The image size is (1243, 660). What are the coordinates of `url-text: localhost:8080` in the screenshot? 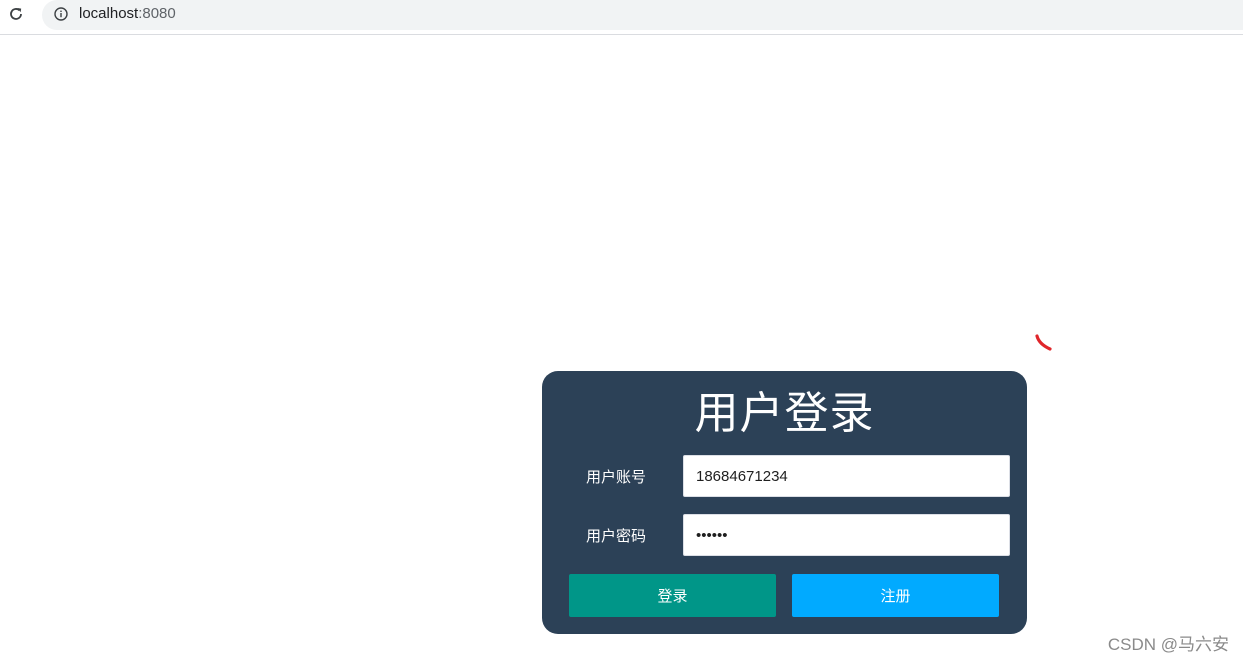 It's located at (127, 13).